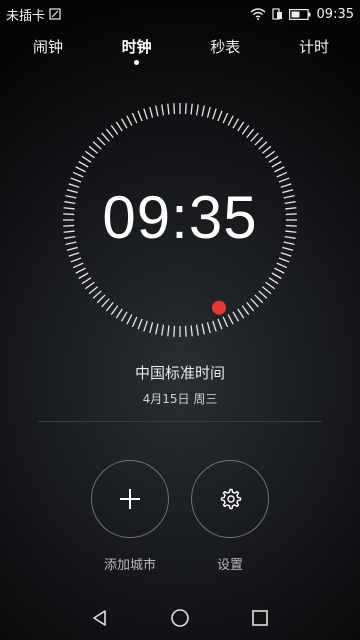 Image resolution: width=360 pixels, height=640 pixels. Describe the element at coordinates (314, 51) in the screenshot. I see `tab-timer: 计时` at that location.